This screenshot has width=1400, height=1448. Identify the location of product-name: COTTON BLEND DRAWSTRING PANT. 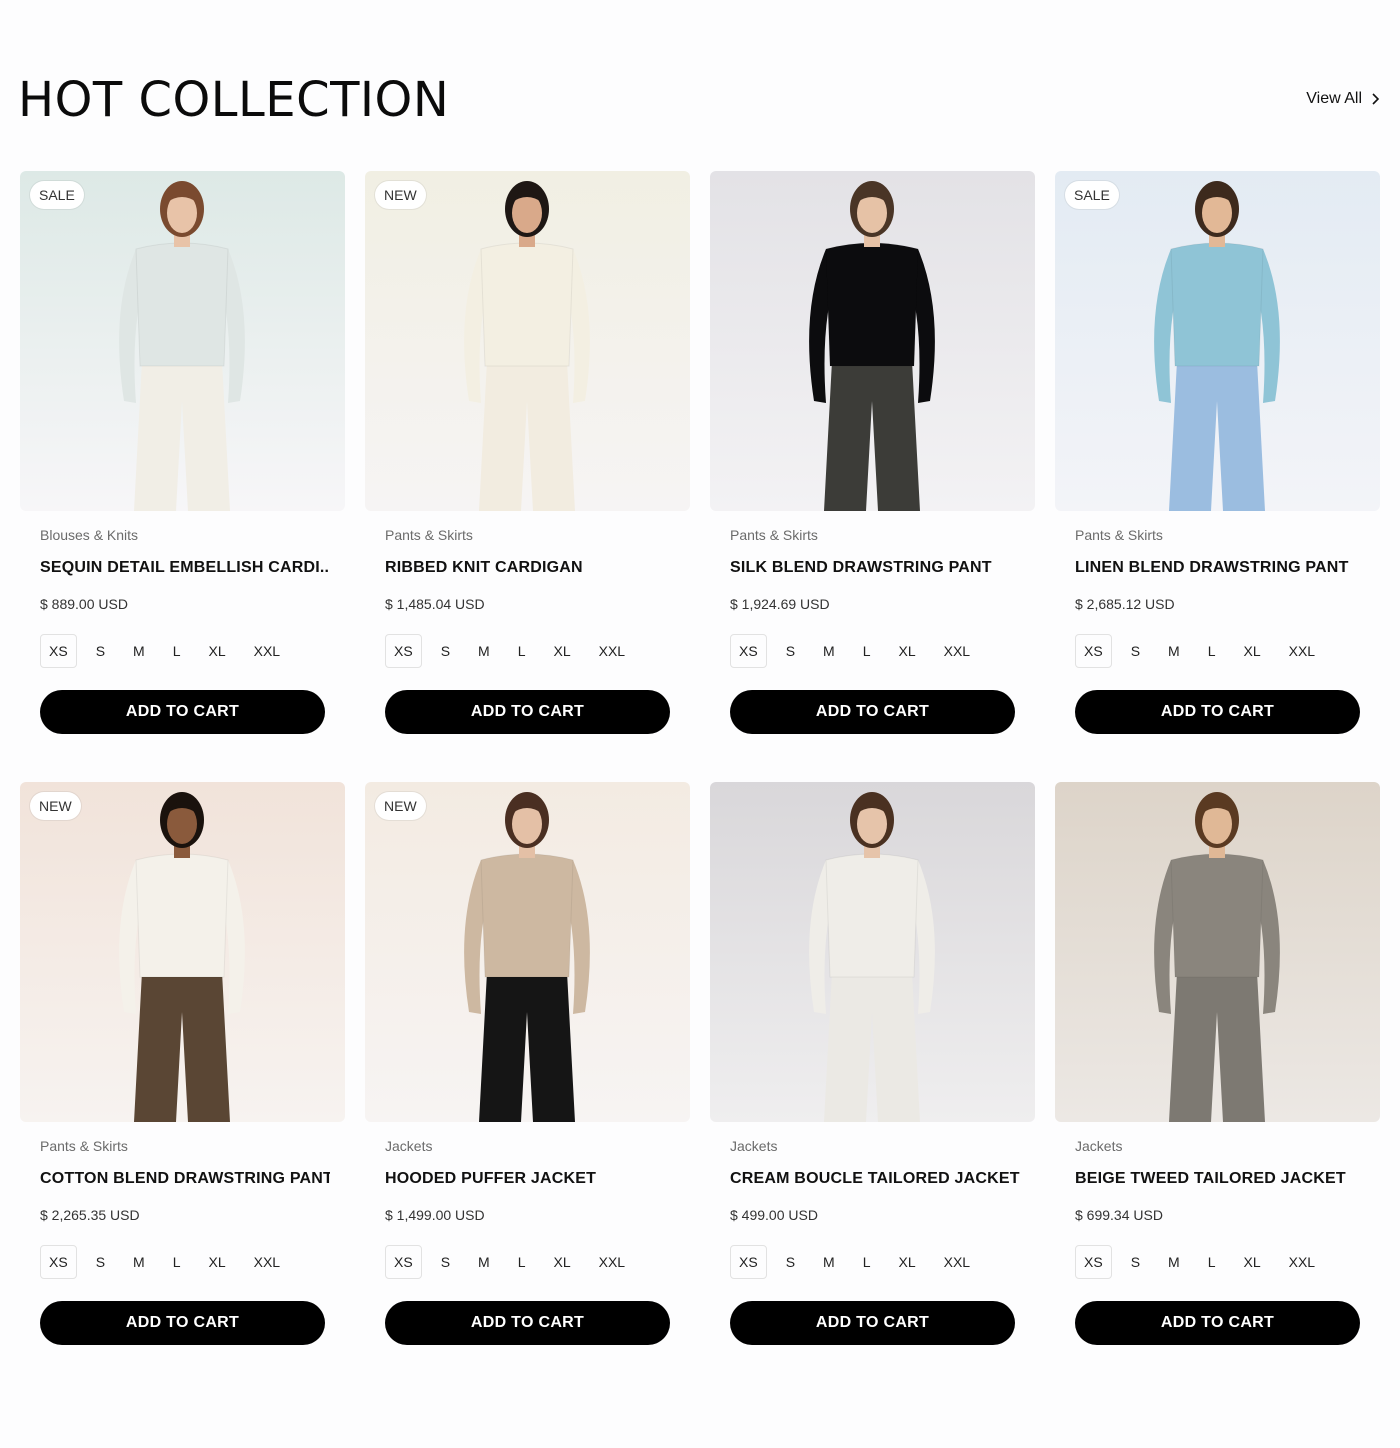
(185, 1179).